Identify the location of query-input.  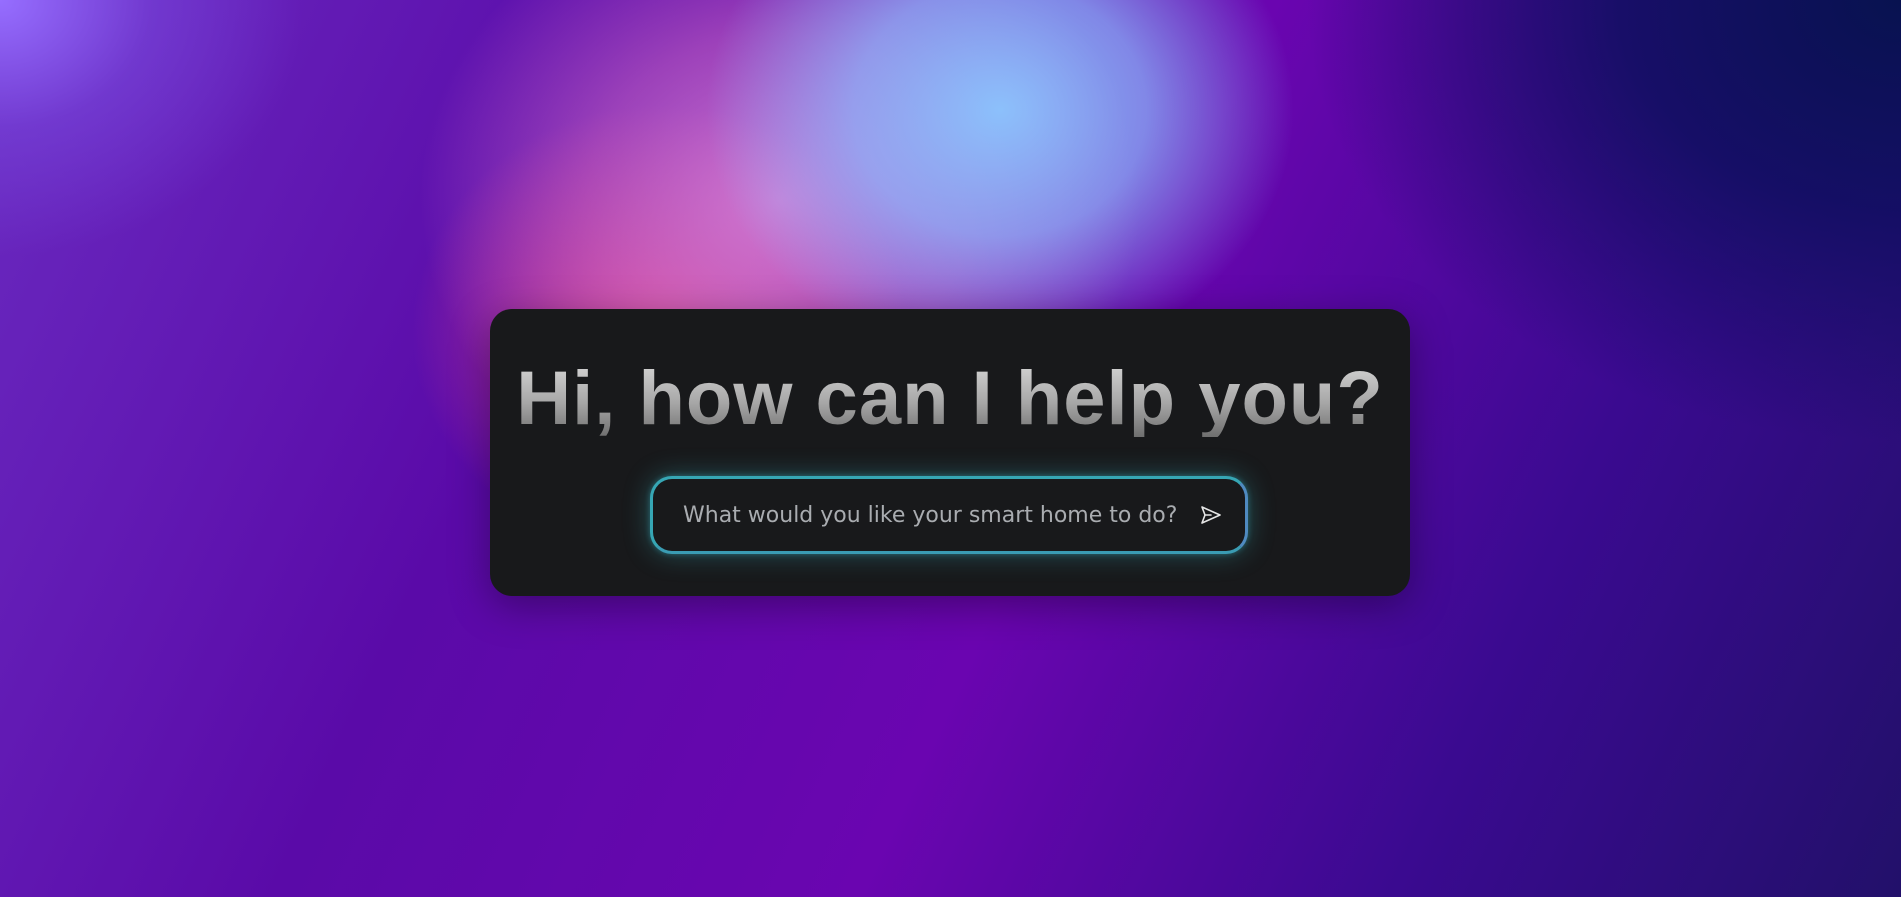
(918, 515).